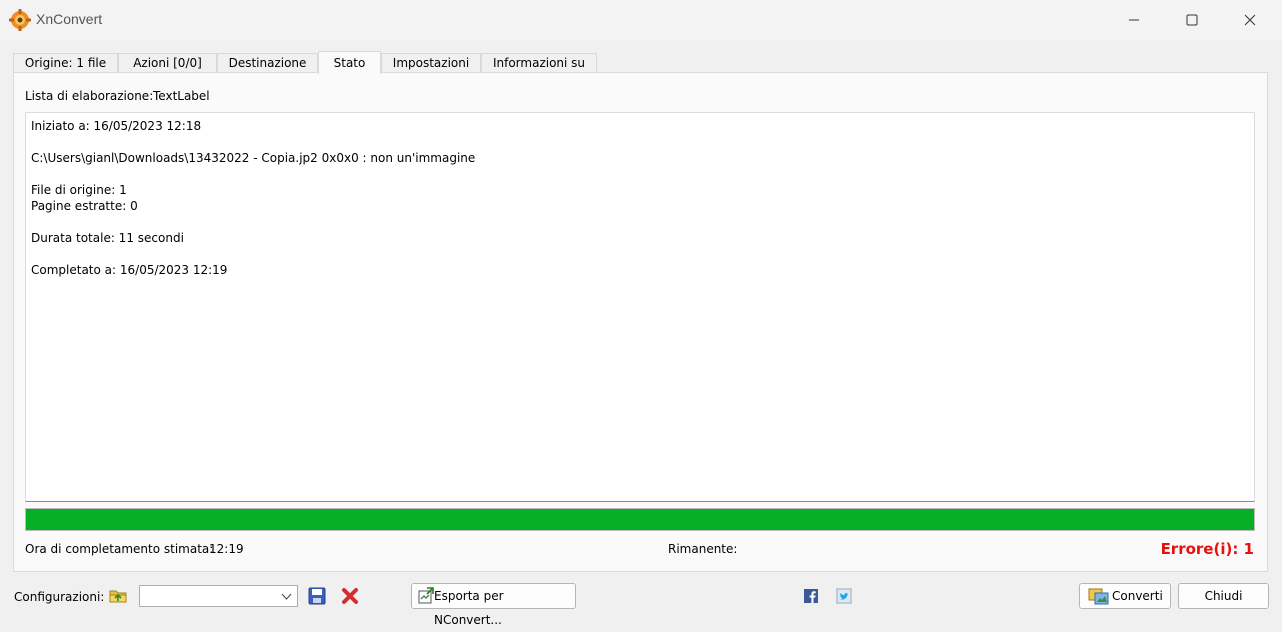  I want to click on progress-fill, so click(640, 519).